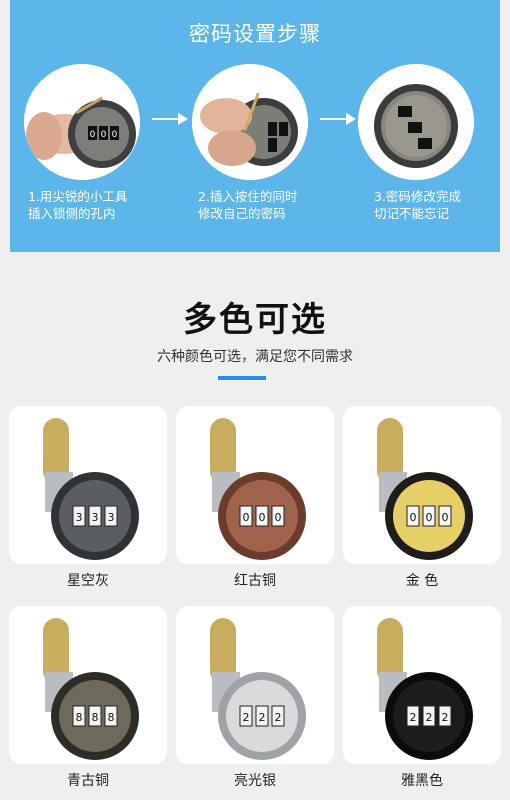 This screenshot has height=800, width=510. What do you see at coordinates (422, 781) in the screenshot?
I see `product-color-label: 雅黑色` at bounding box center [422, 781].